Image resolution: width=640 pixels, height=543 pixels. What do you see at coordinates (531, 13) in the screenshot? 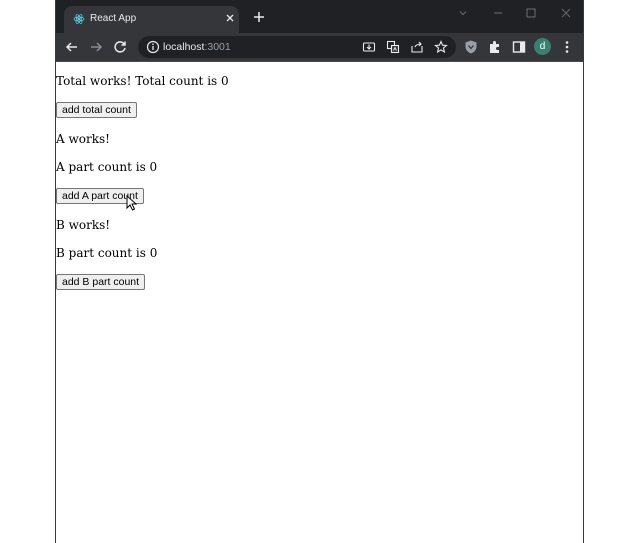
I see `maximize-icon` at bounding box center [531, 13].